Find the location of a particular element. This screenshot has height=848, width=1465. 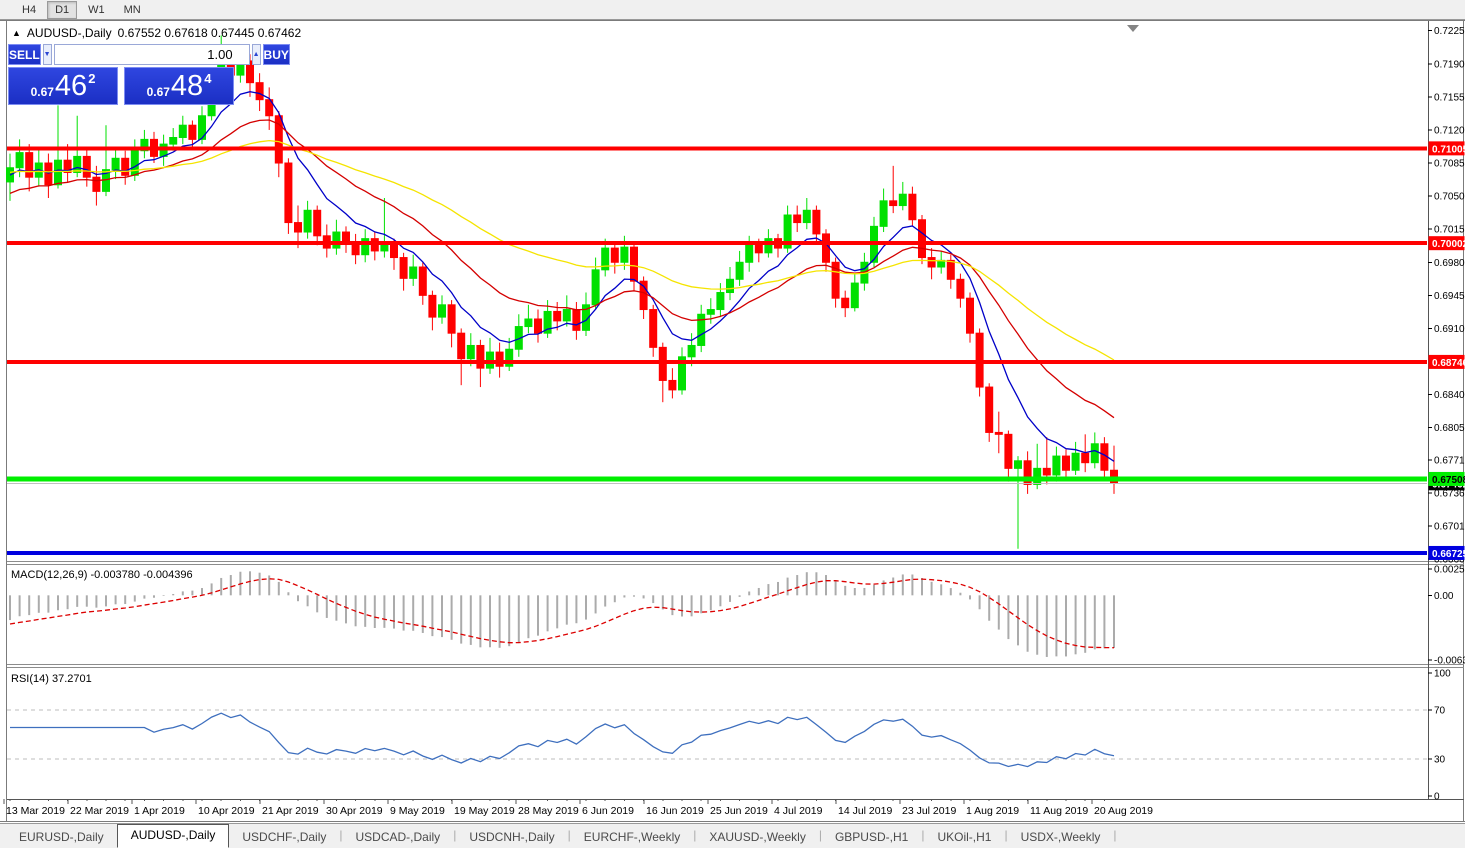

collapse-triangle-icon: ▲ is located at coordinates (16, 33).